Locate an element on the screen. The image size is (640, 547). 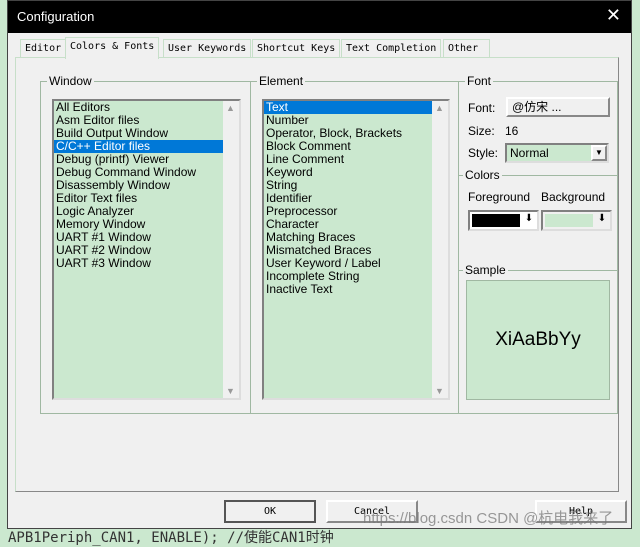
background-color-picker: ⬇ is located at coordinates (576, 220).